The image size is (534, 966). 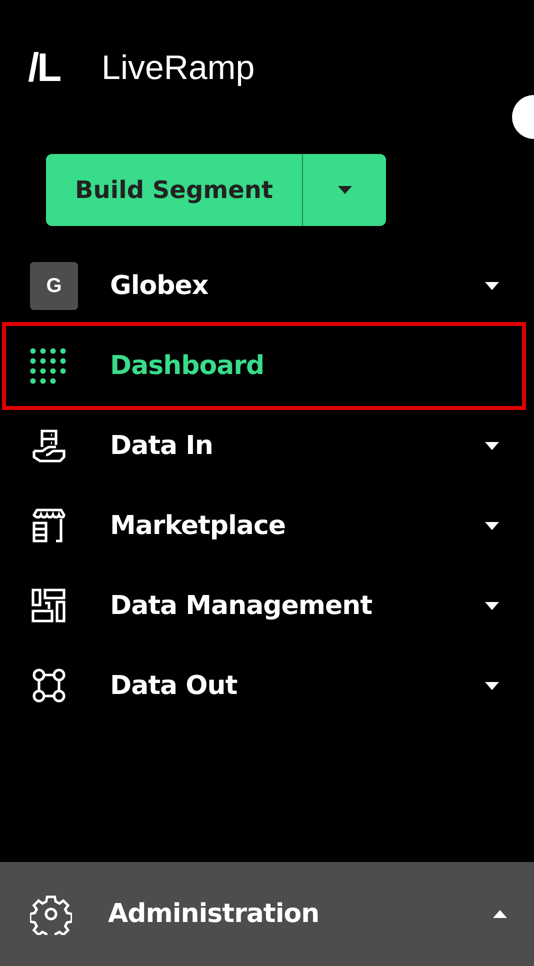 I want to click on build-segment-button: Build Segment, so click(x=174, y=190).